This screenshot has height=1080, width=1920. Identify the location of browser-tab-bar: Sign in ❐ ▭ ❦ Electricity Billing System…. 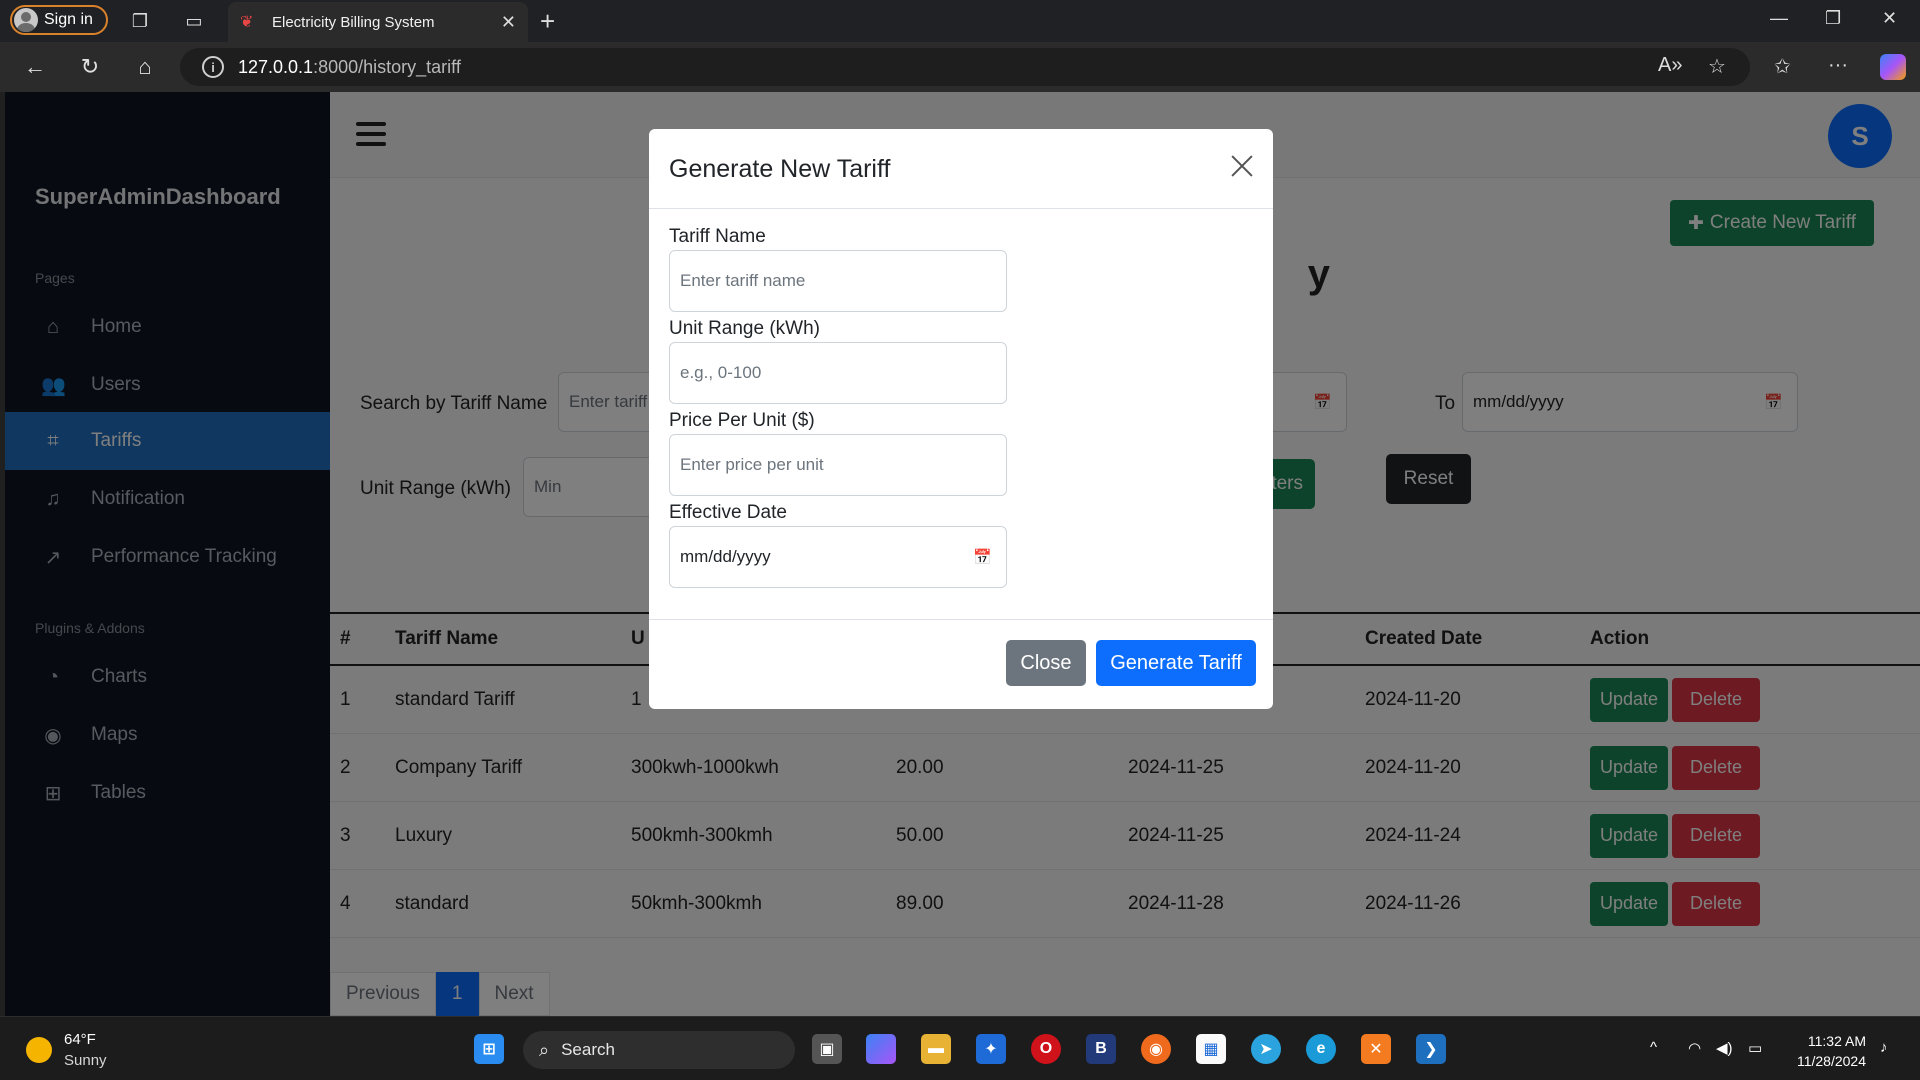
(960, 21).